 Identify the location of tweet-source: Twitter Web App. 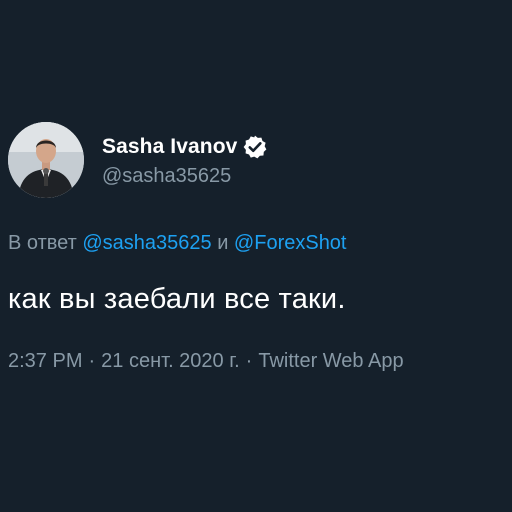
(330, 361).